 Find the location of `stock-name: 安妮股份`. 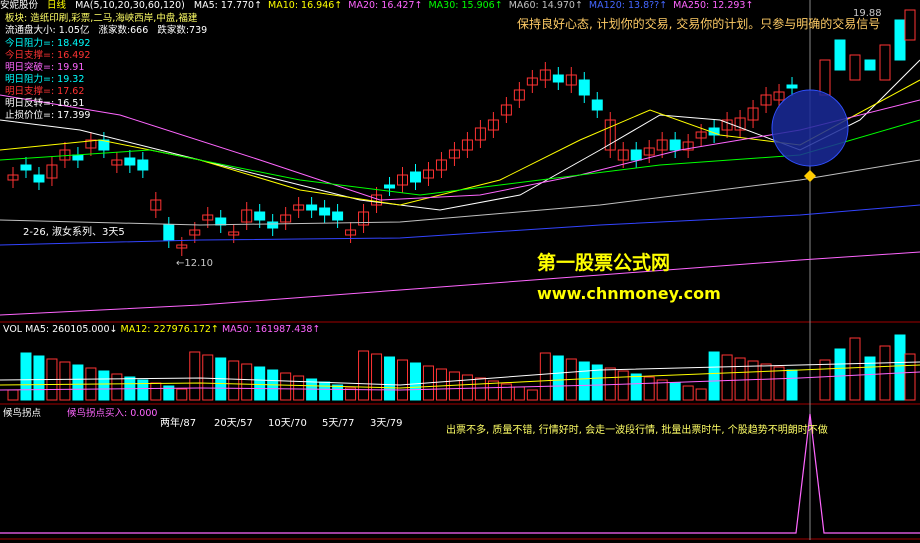

stock-name: 安妮股份 is located at coordinates (19, 5).